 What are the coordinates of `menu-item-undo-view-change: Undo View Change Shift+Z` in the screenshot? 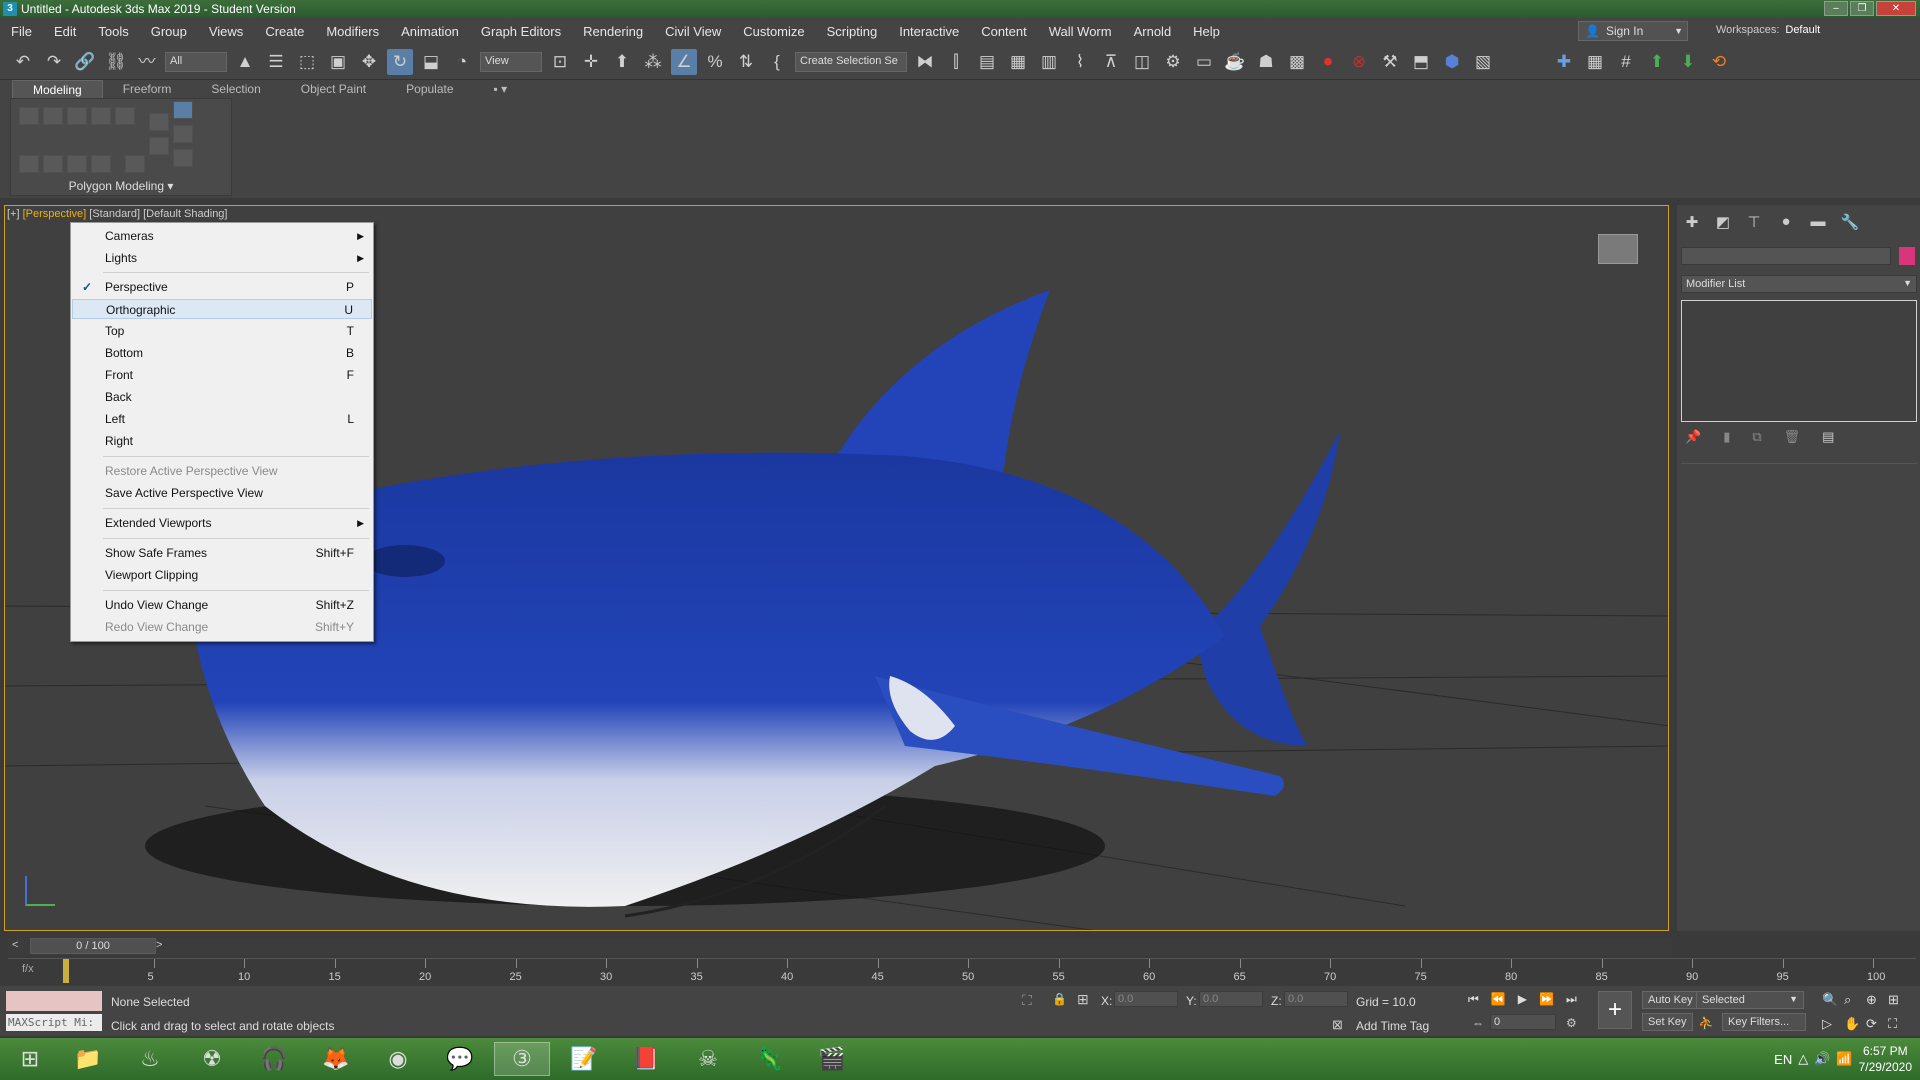 It's located at (222, 605).